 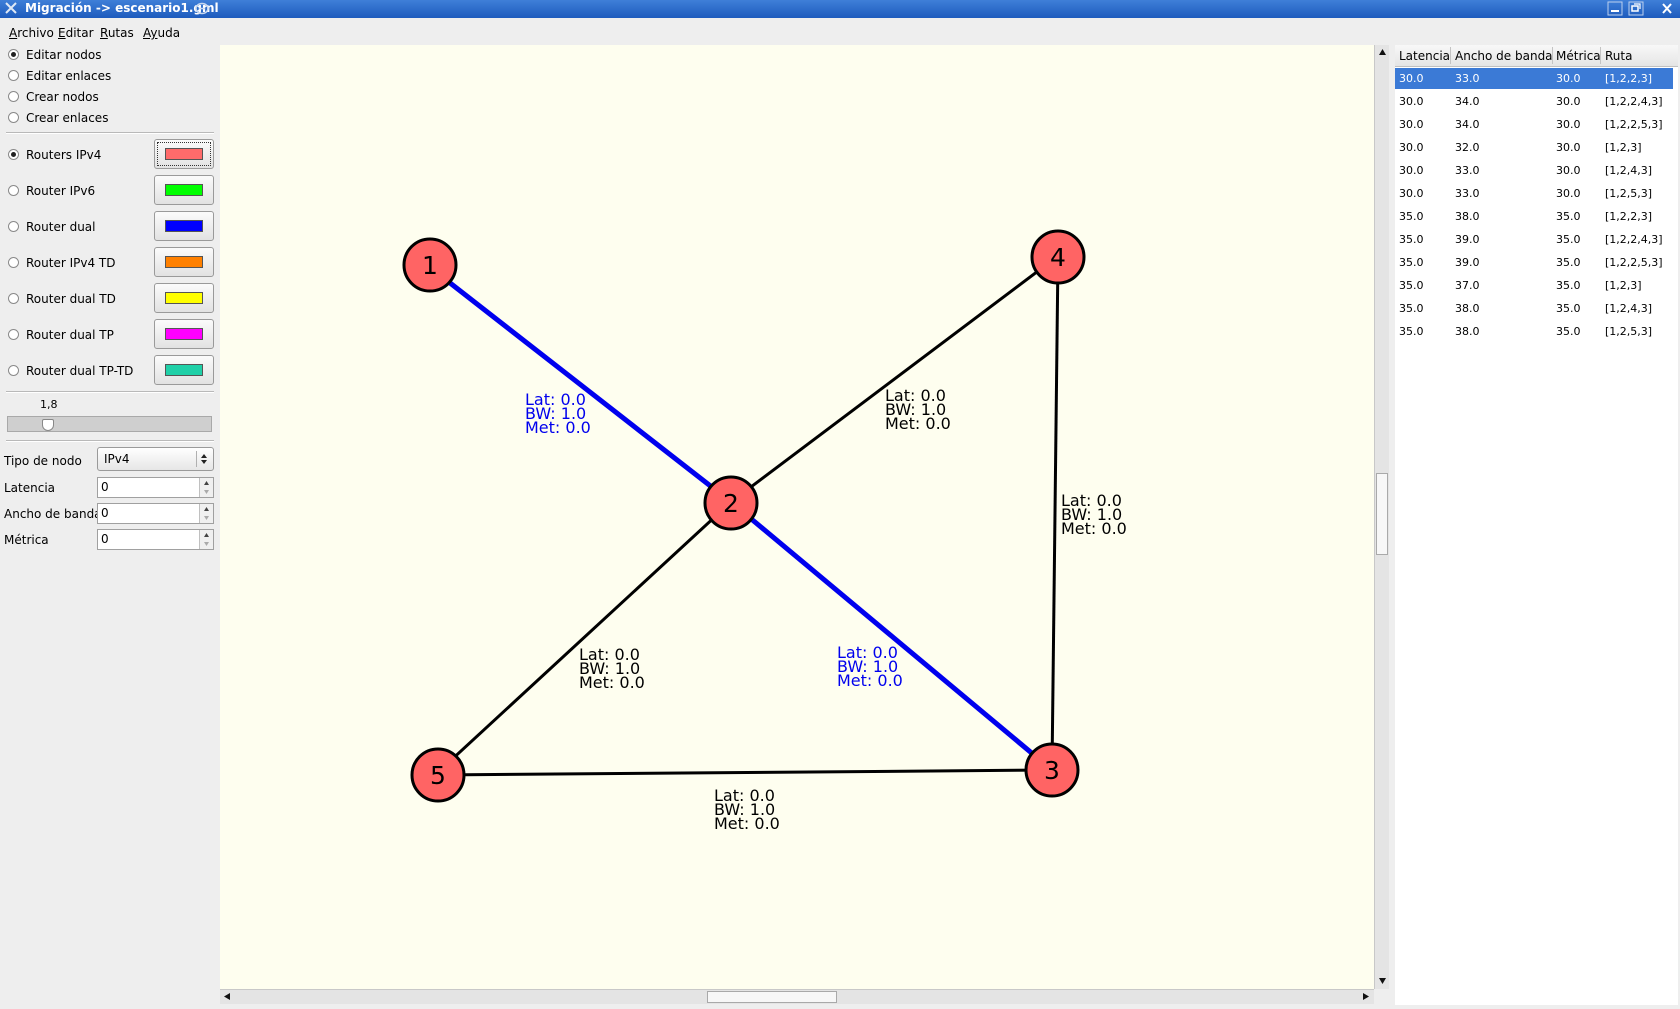 What do you see at coordinates (1424, 56) in the screenshot?
I see `column-header-latencia: Latencia` at bounding box center [1424, 56].